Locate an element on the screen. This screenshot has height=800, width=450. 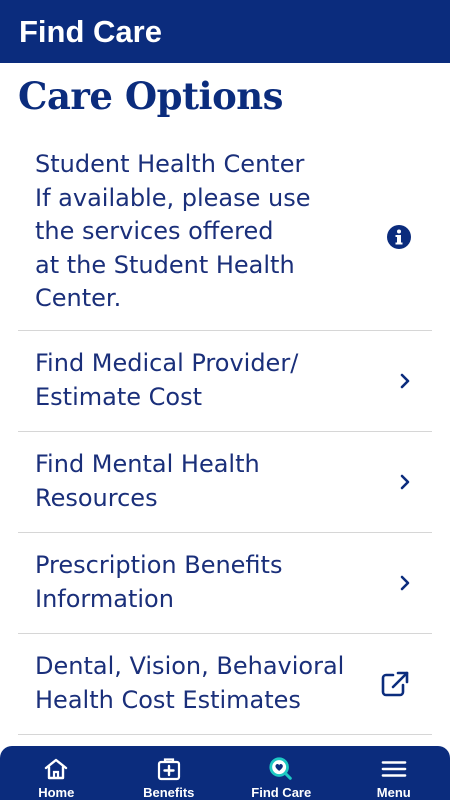
nav-benefits: Benefits is located at coordinates (169, 773).